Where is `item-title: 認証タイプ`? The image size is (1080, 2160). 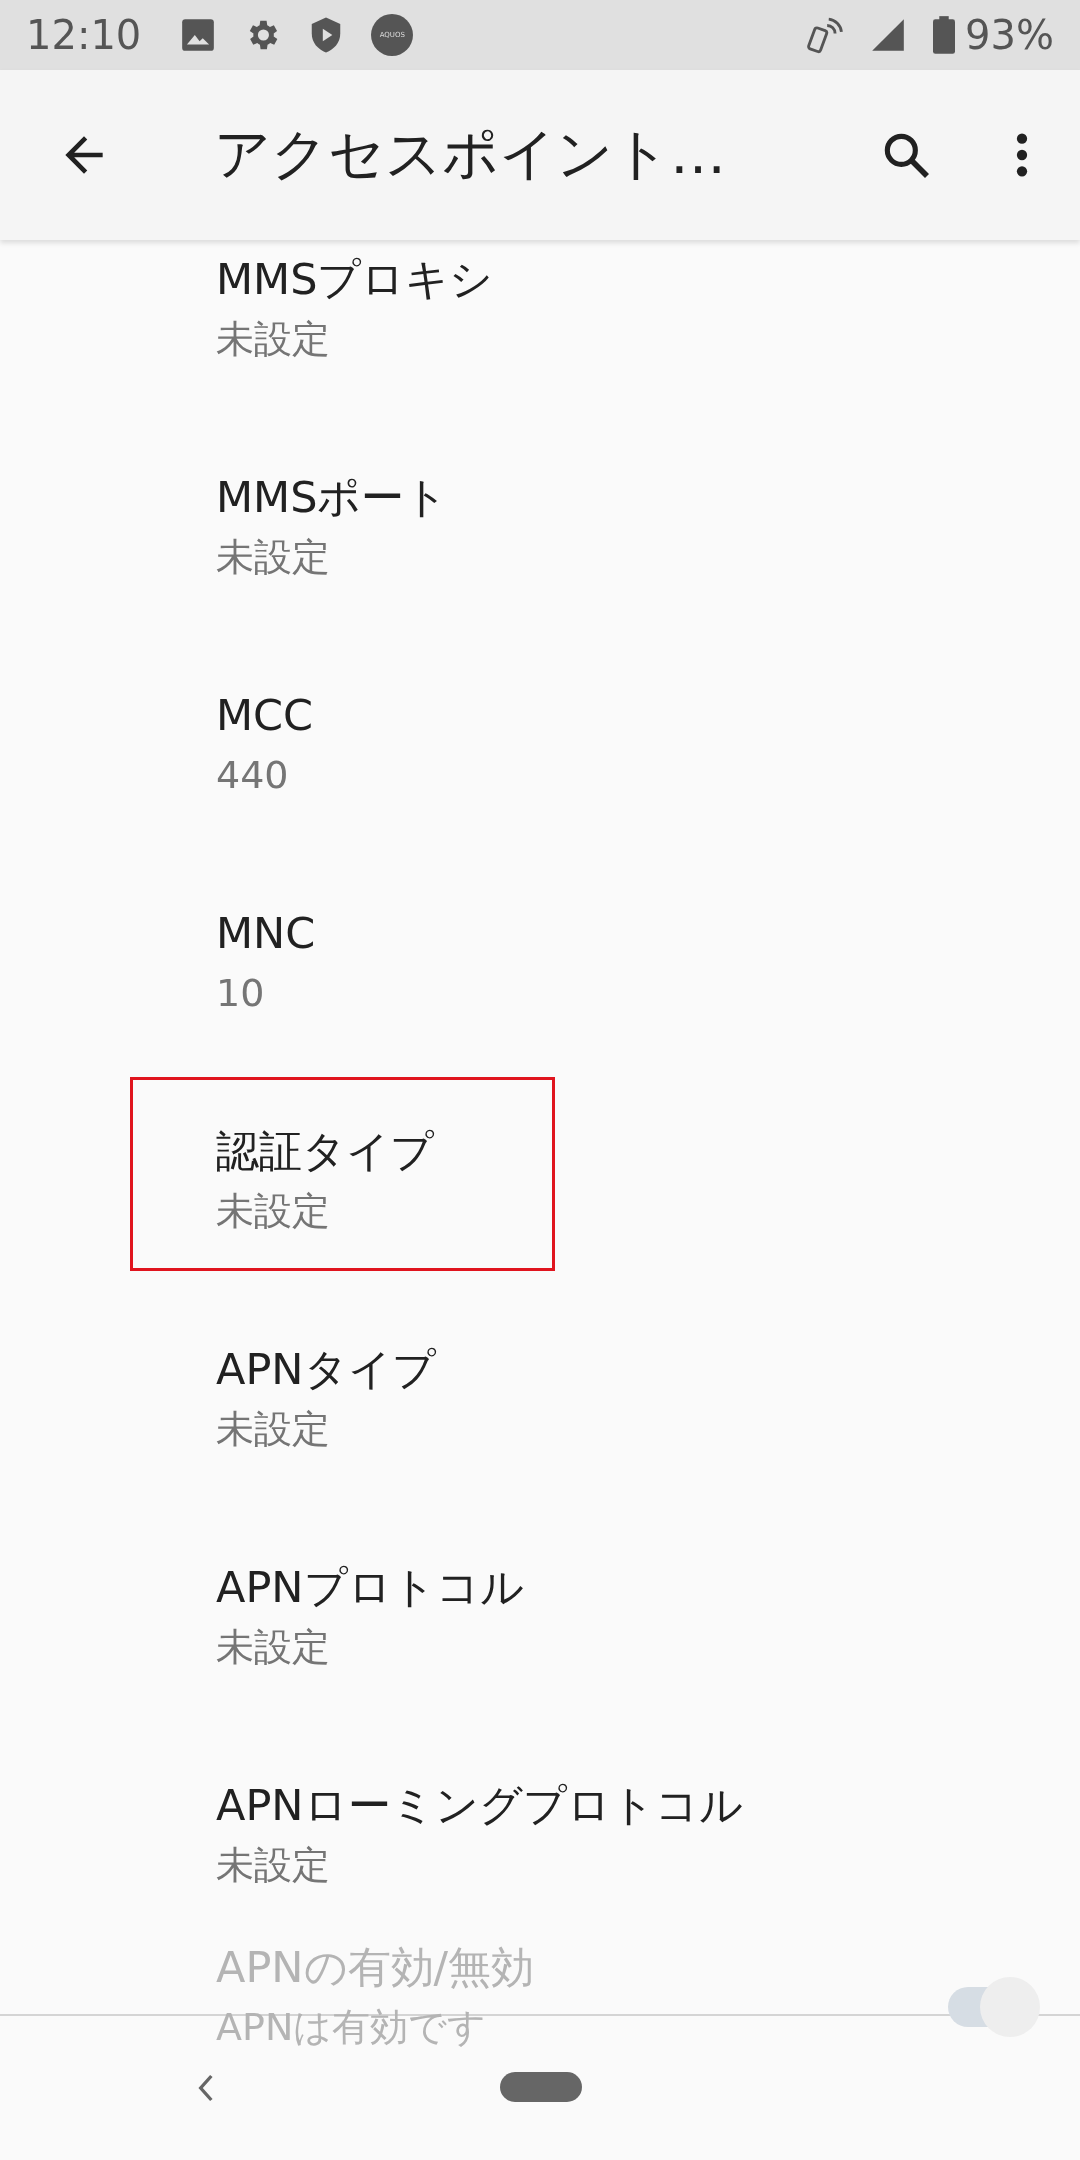 item-title: 認証タイプ is located at coordinates (325, 1151).